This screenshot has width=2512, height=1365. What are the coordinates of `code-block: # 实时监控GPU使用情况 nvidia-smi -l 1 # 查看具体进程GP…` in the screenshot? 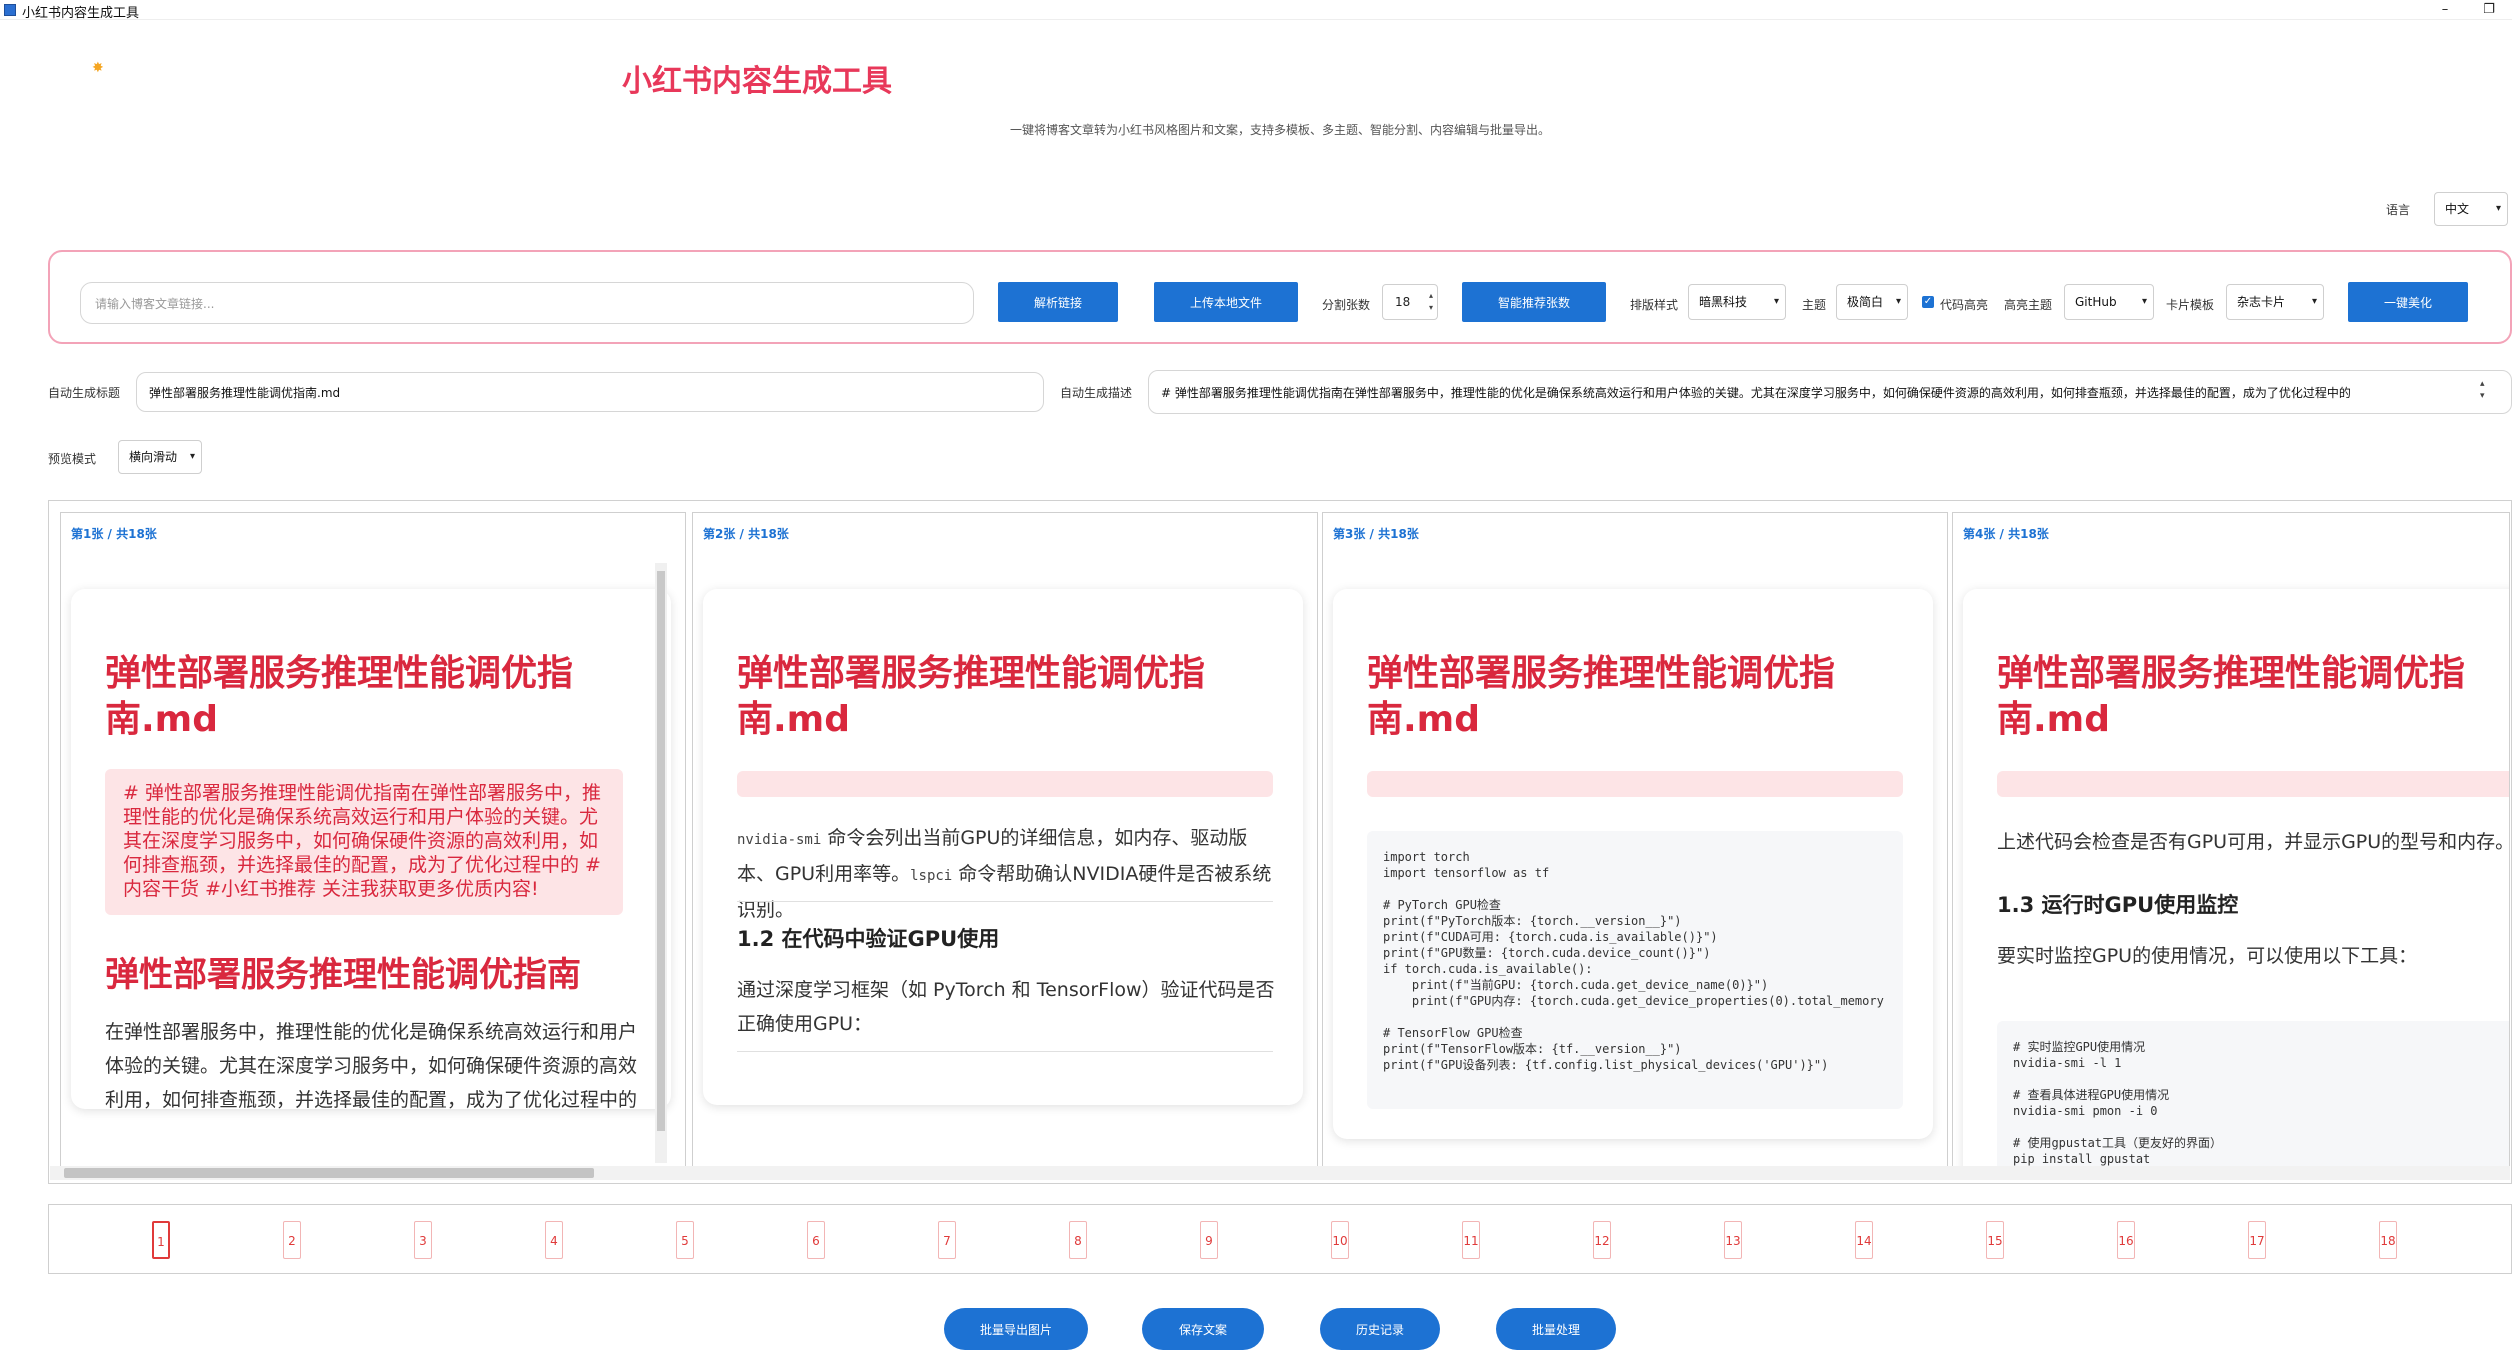 It's located at (2253, 1093).